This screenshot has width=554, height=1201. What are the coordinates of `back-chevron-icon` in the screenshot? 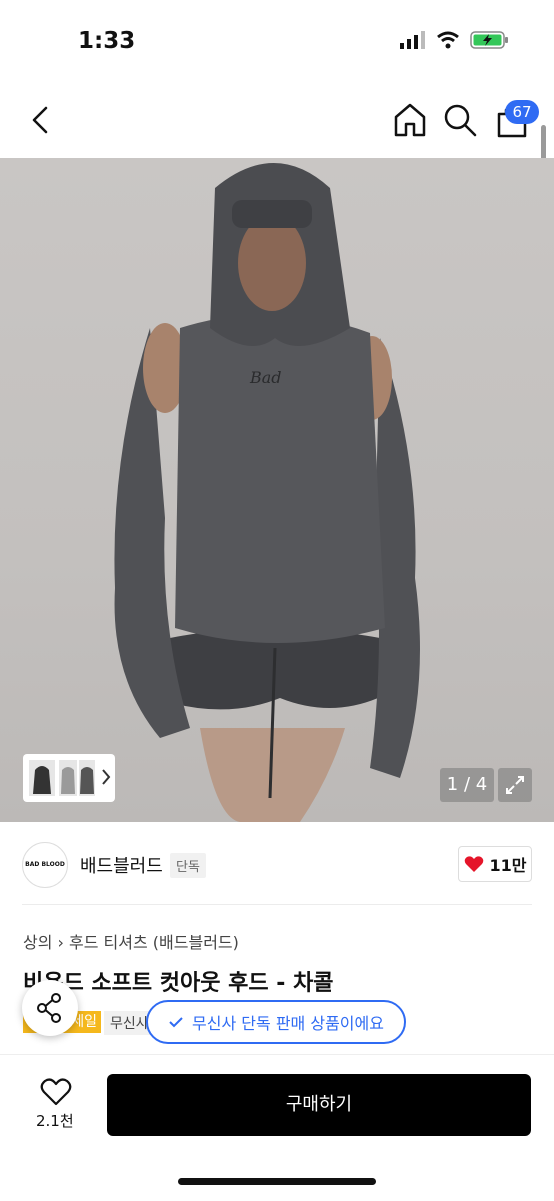 It's located at (40, 120).